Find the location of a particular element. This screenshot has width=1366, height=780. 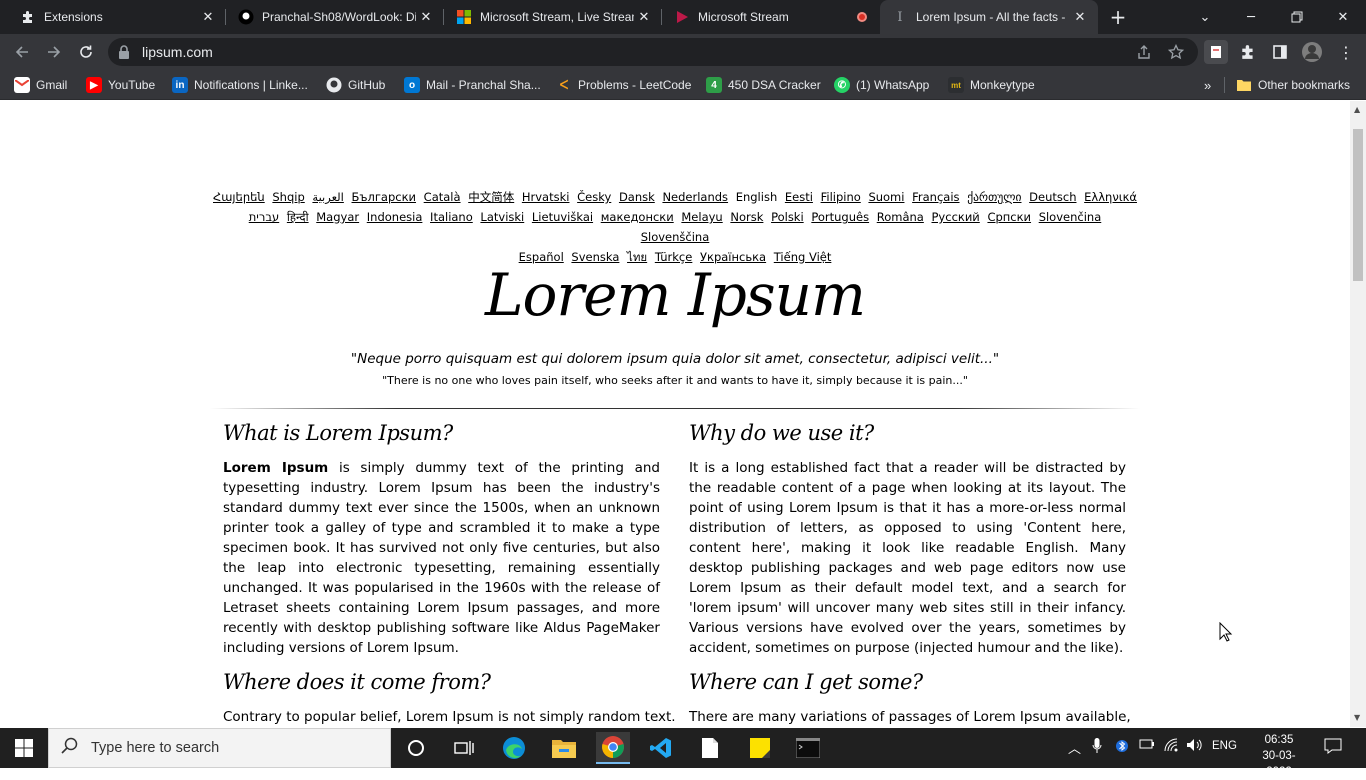

language-link: Հայերեն is located at coordinates (239, 197).